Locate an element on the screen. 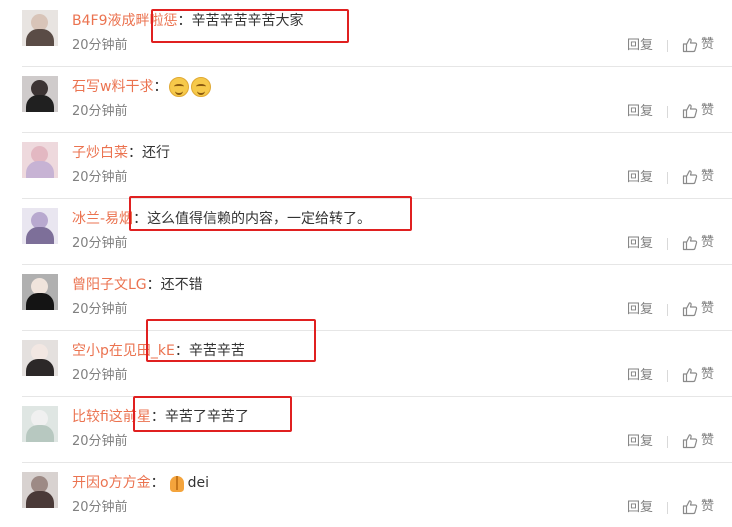 The image size is (732, 527). username-link: 空小p在见田_kE is located at coordinates (123, 351).